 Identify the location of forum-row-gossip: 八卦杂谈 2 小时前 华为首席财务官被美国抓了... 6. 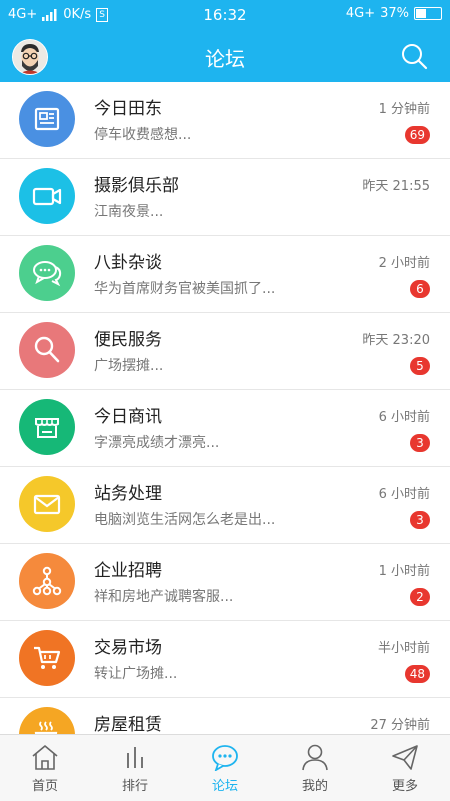
(225, 274).